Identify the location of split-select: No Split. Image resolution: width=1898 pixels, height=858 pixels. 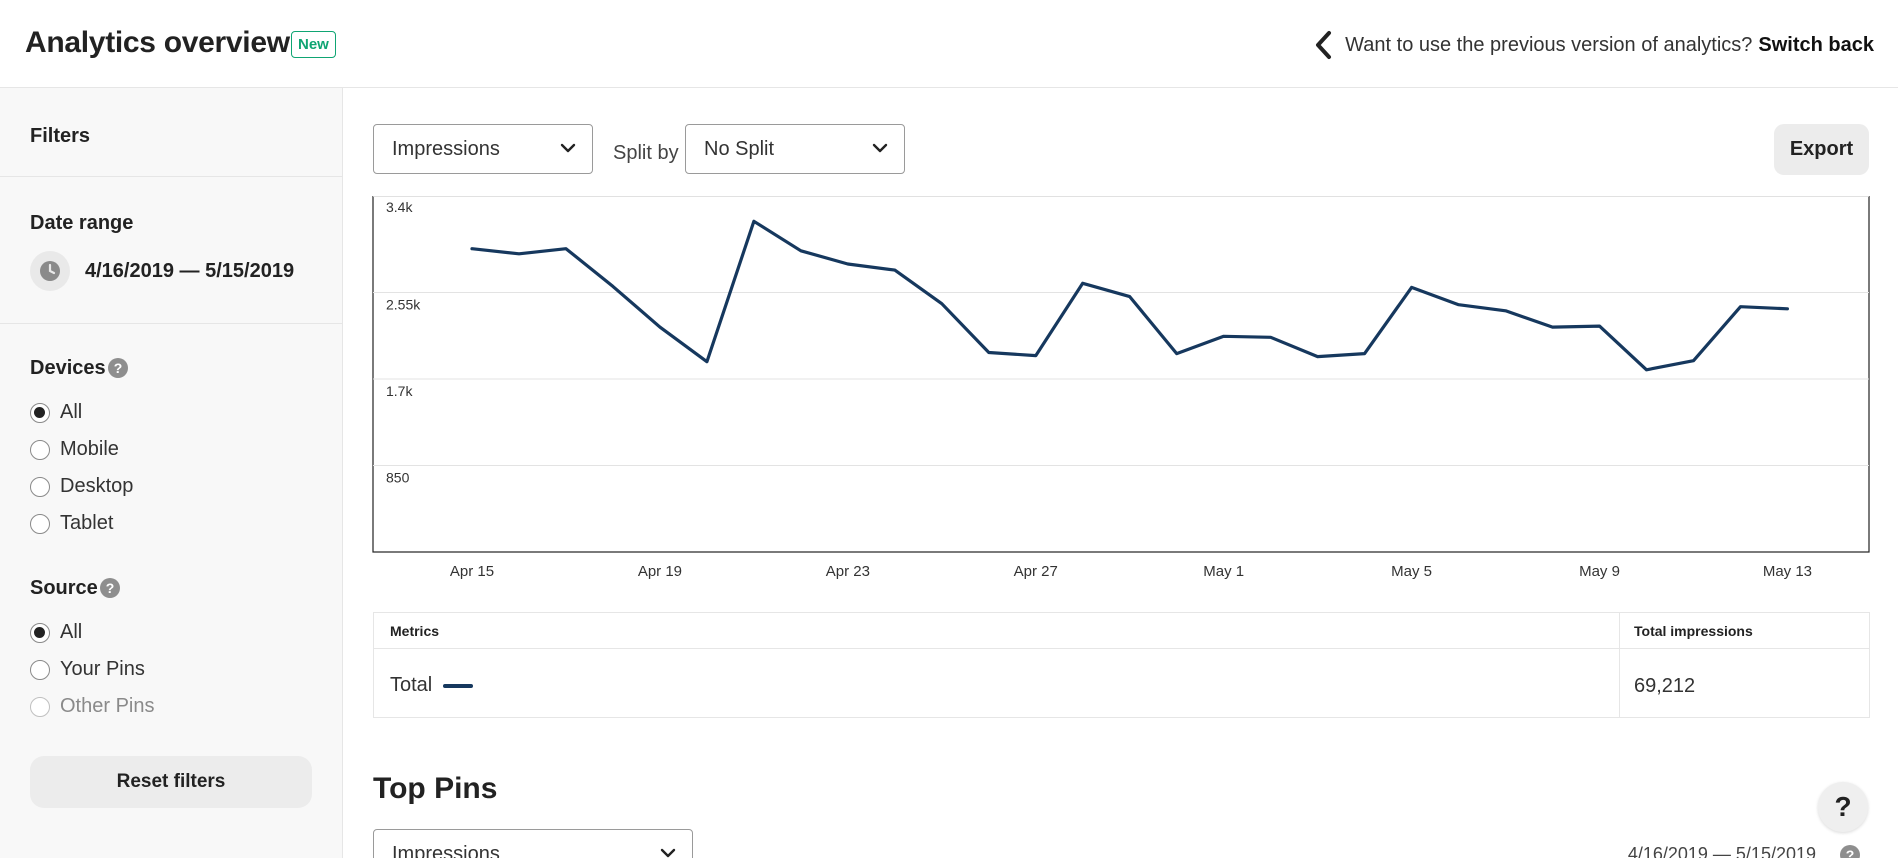
(795, 149).